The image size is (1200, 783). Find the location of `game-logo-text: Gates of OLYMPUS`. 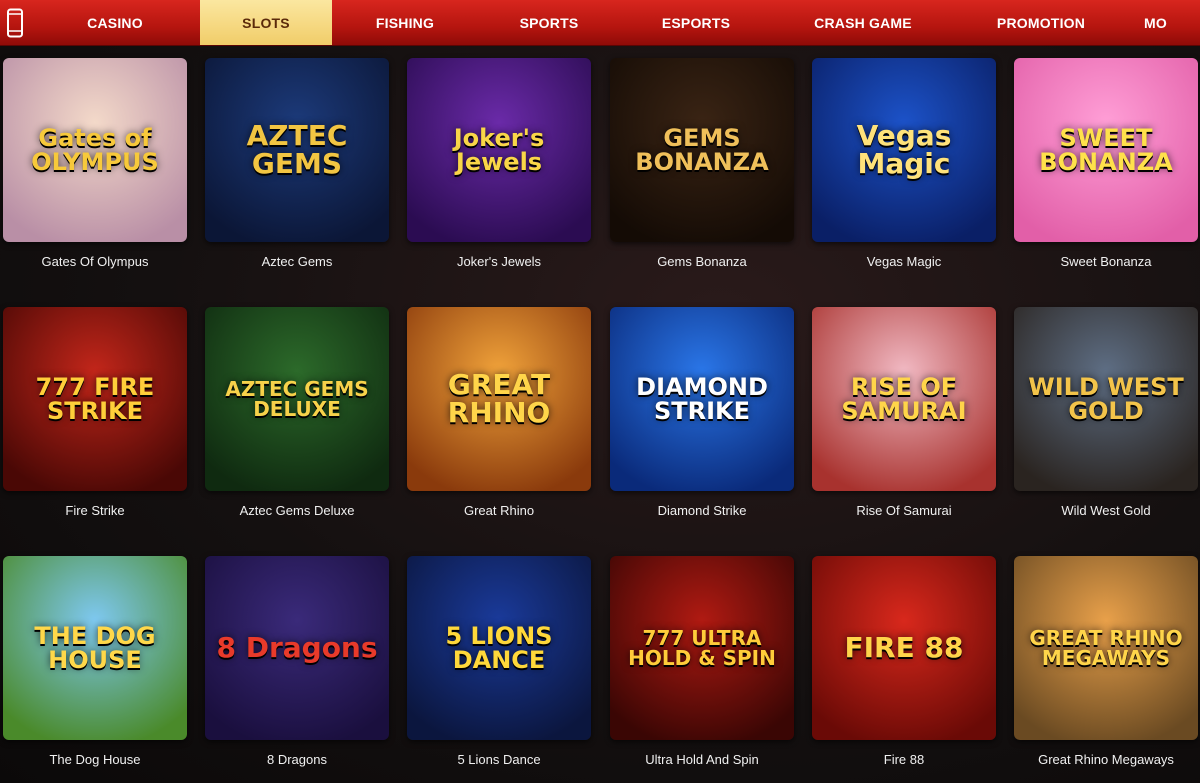

game-logo-text: Gates of OLYMPUS is located at coordinates (95, 150).